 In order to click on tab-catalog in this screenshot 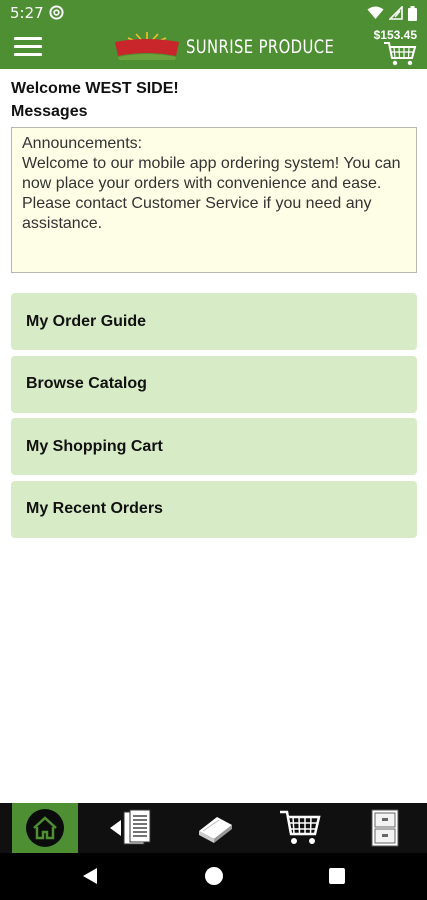, I will do `click(215, 828)`.